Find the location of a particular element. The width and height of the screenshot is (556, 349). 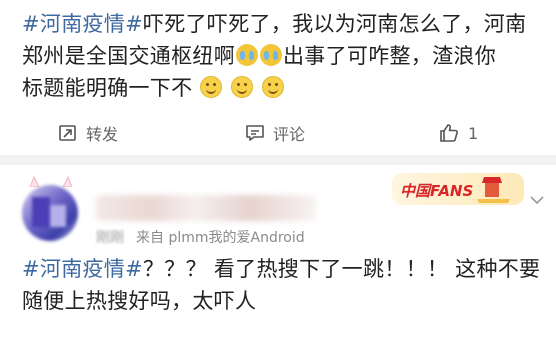

comment-line-1: ？？？ 看了热搜下了一跳！！！ 这种不要 is located at coordinates (342, 269).